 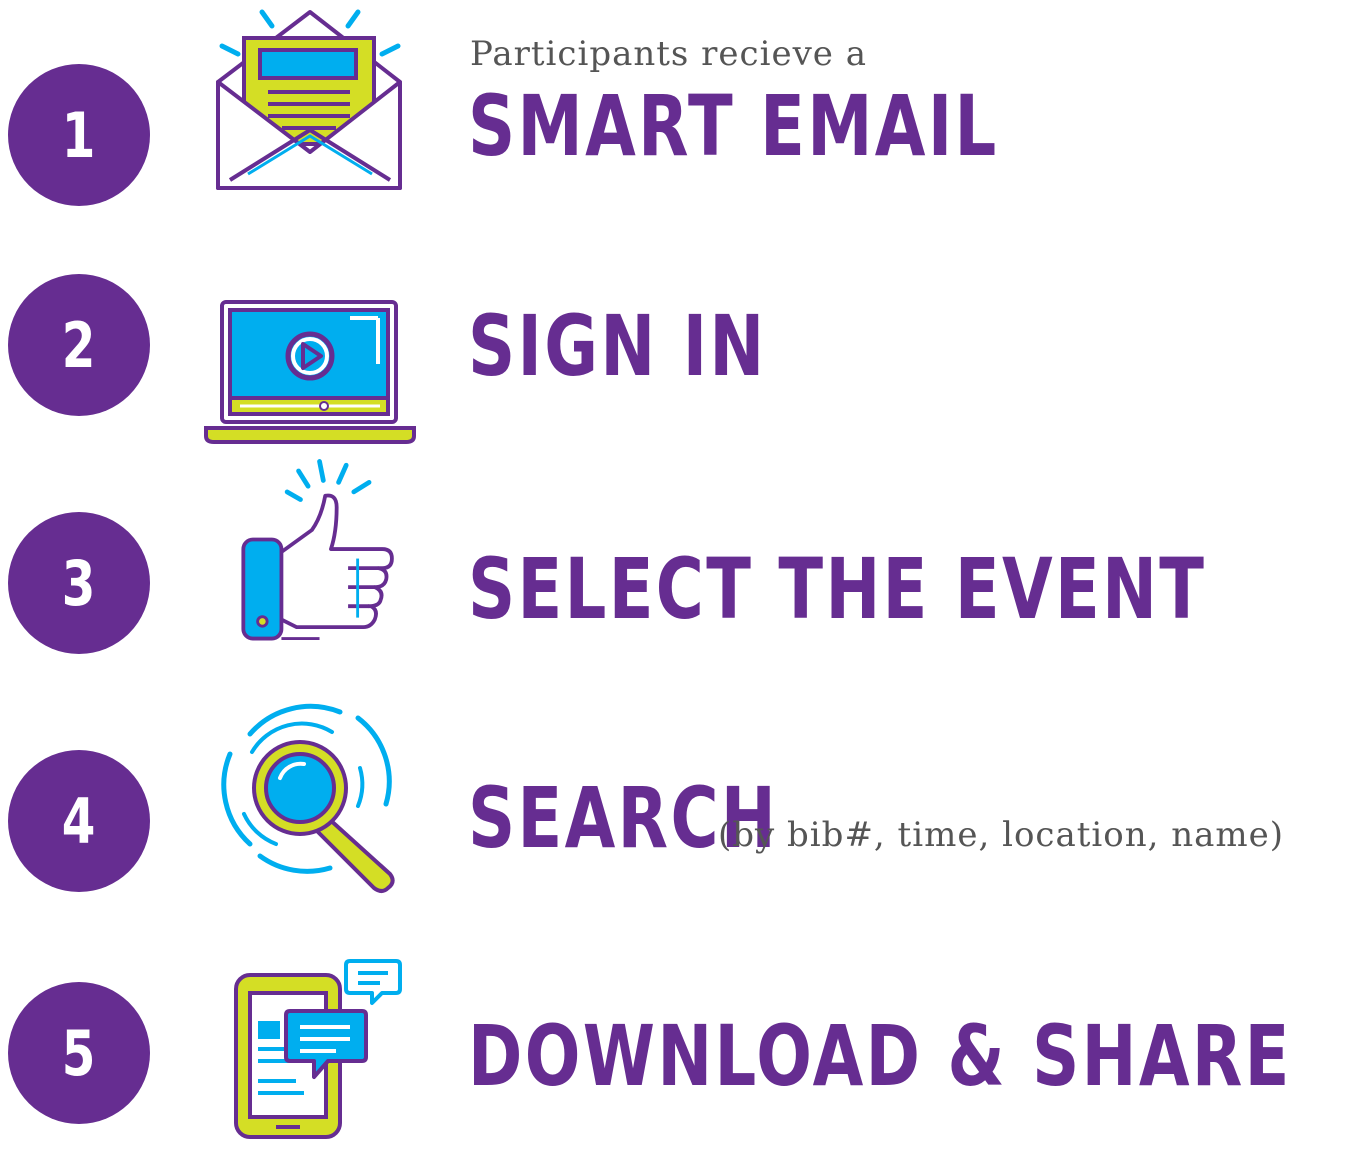 I want to click on magnifier-icon, so click(x=310, y=794).